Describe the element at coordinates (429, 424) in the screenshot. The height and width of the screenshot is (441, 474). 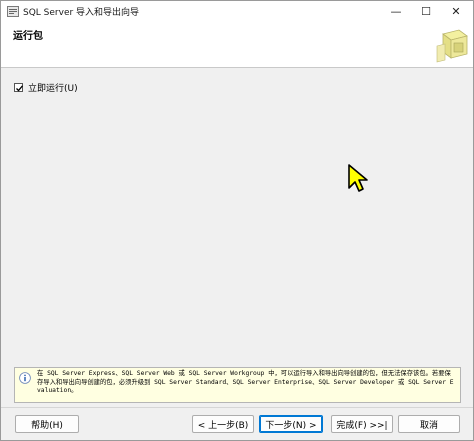
I see `cancel-button: 取消` at that location.